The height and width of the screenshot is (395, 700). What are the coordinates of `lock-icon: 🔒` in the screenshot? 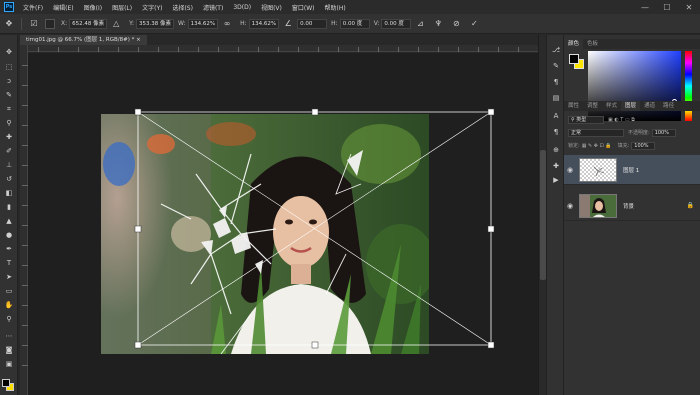 It's located at (690, 205).